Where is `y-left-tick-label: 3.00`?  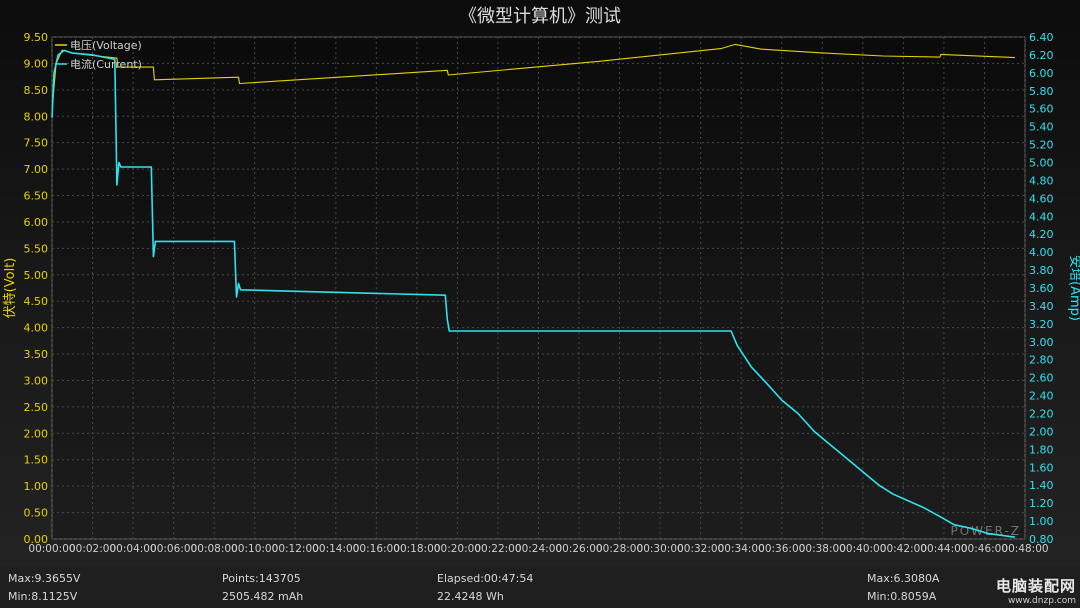 y-left-tick-label: 3.00 is located at coordinates (36, 380).